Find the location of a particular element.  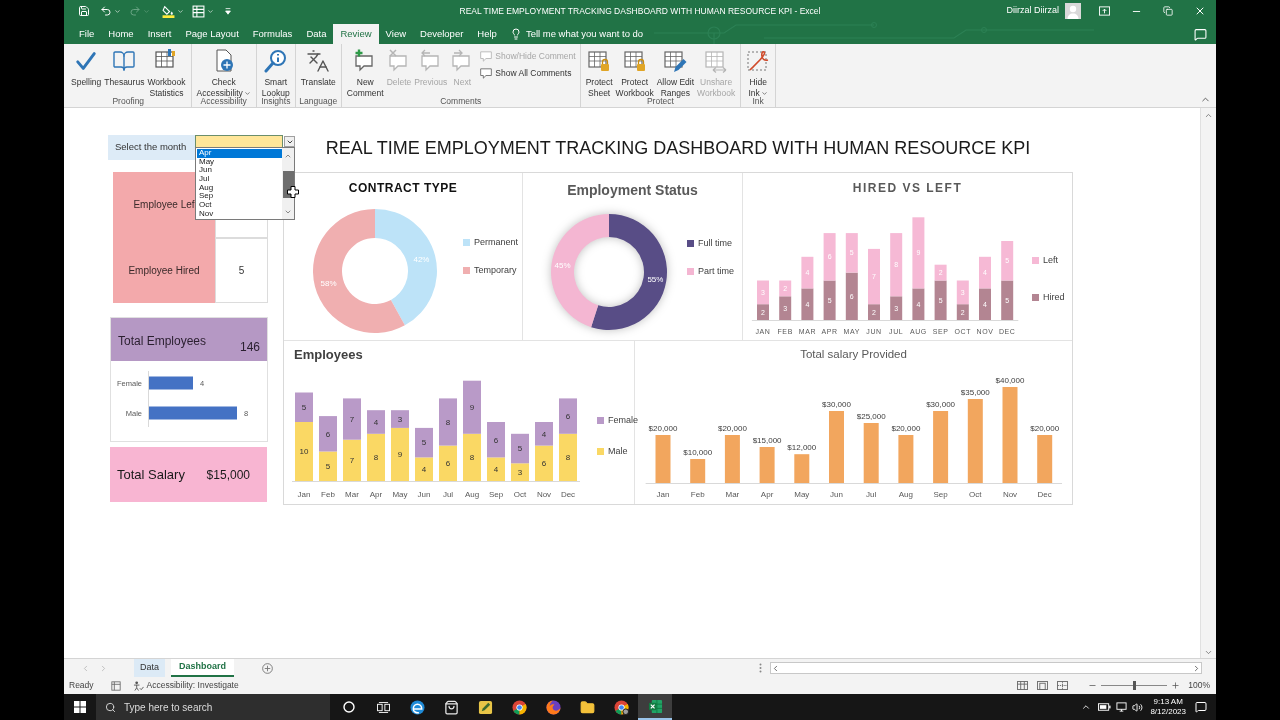

zoom-slider-thumb is located at coordinates (1134, 685).